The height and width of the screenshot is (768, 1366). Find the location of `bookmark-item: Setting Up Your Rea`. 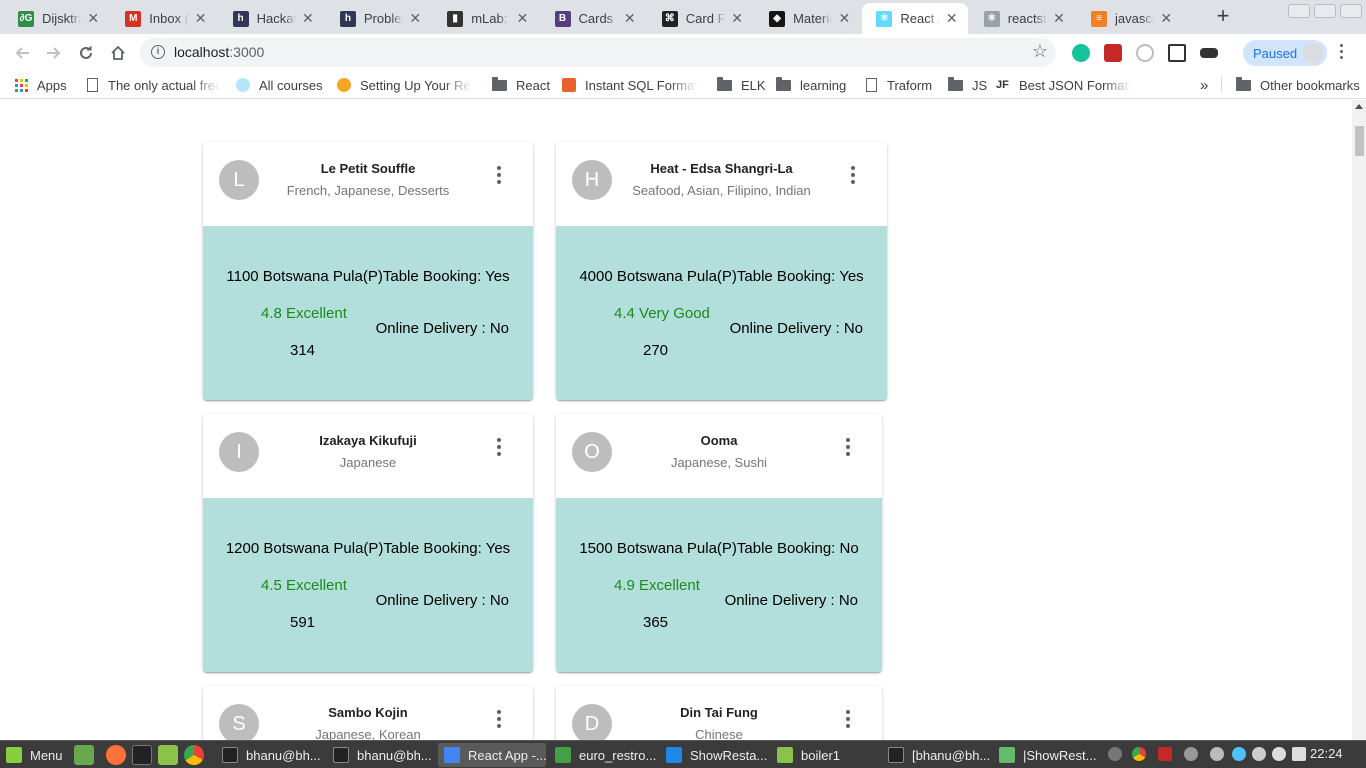

bookmark-item: Setting Up Your Rea is located at coordinates (404, 85).